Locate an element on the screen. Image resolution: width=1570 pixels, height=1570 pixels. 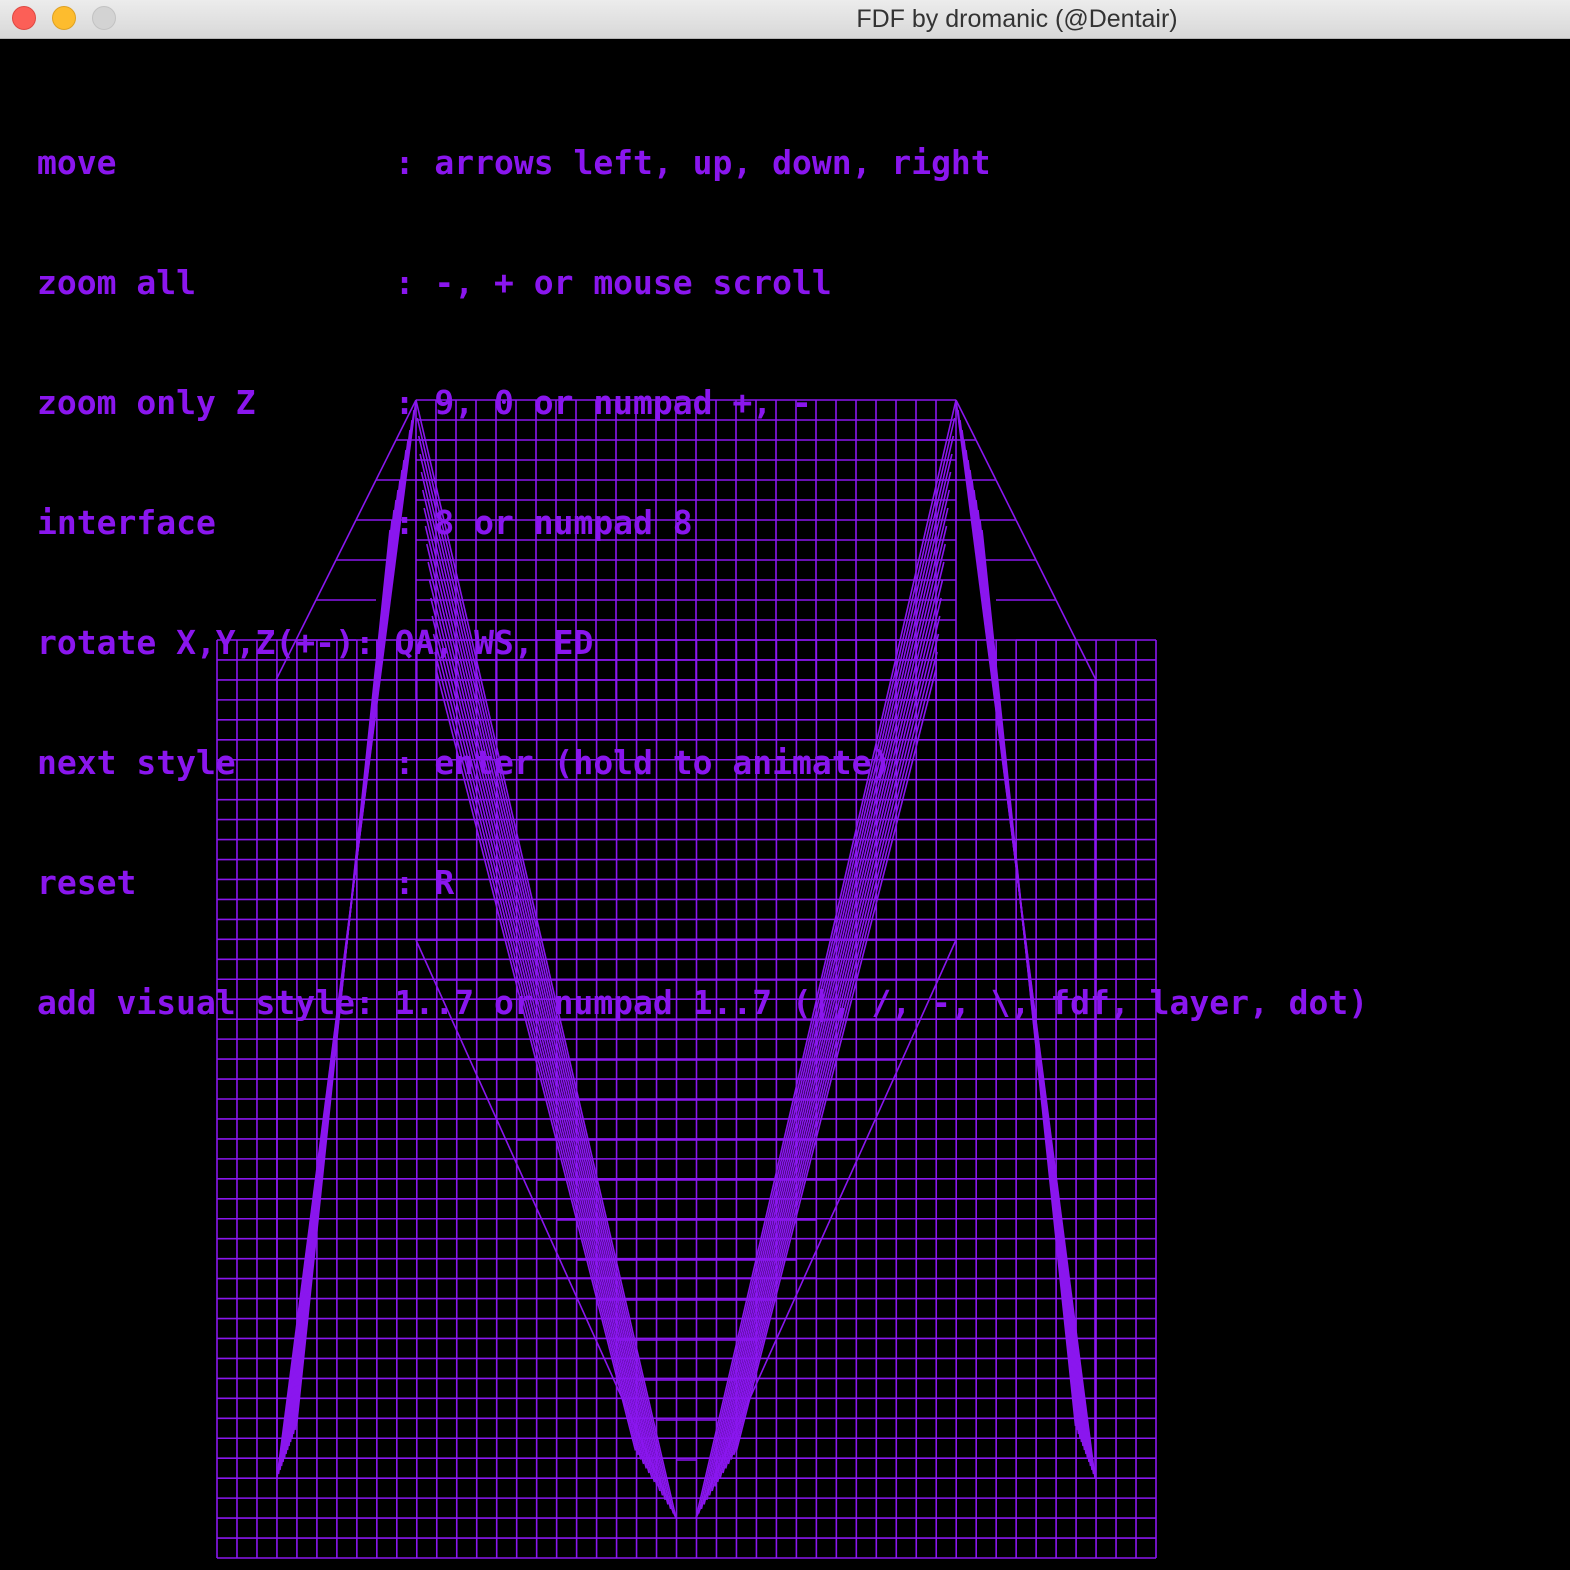
window-title: FDF by dromanic (@Dentair) is located at coordinates (1017, 19).